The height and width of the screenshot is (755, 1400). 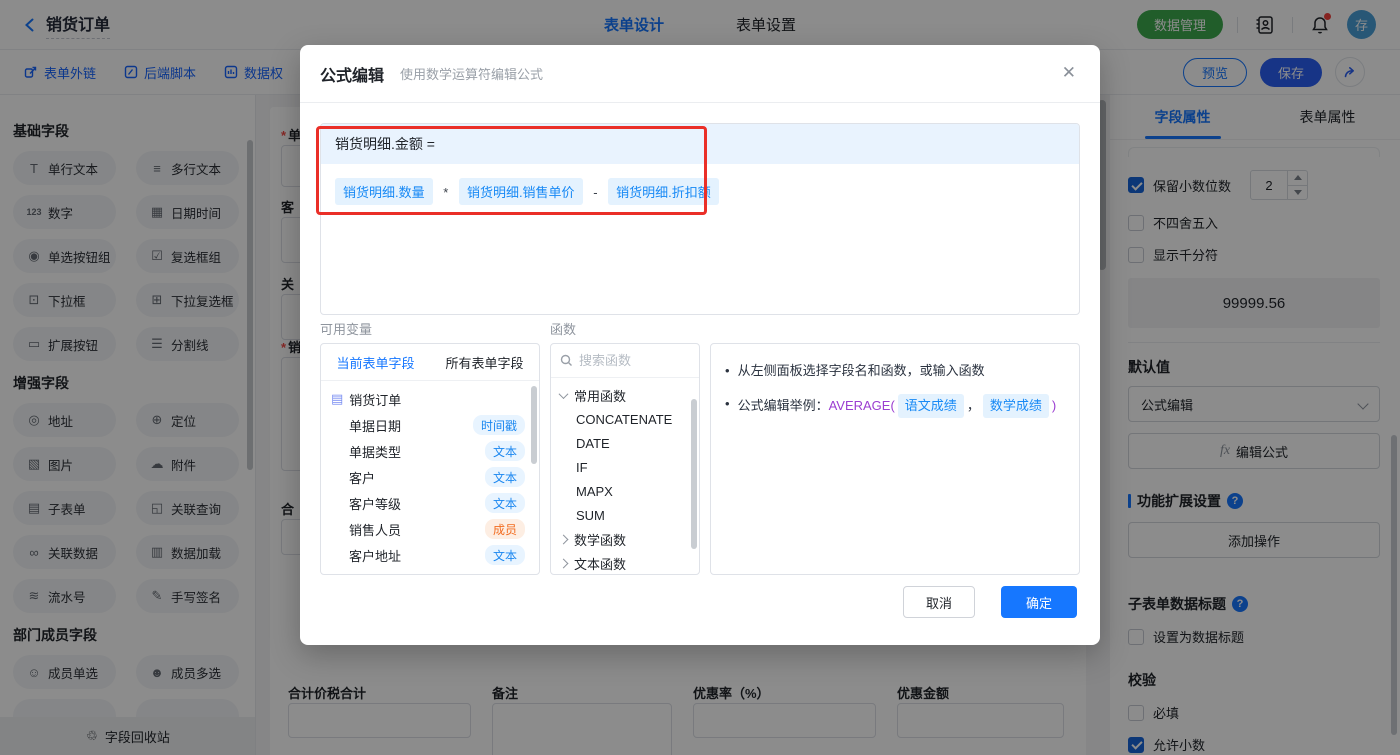 I want to click on functions-scrollbar-thumb, so click(x=694, y=474).